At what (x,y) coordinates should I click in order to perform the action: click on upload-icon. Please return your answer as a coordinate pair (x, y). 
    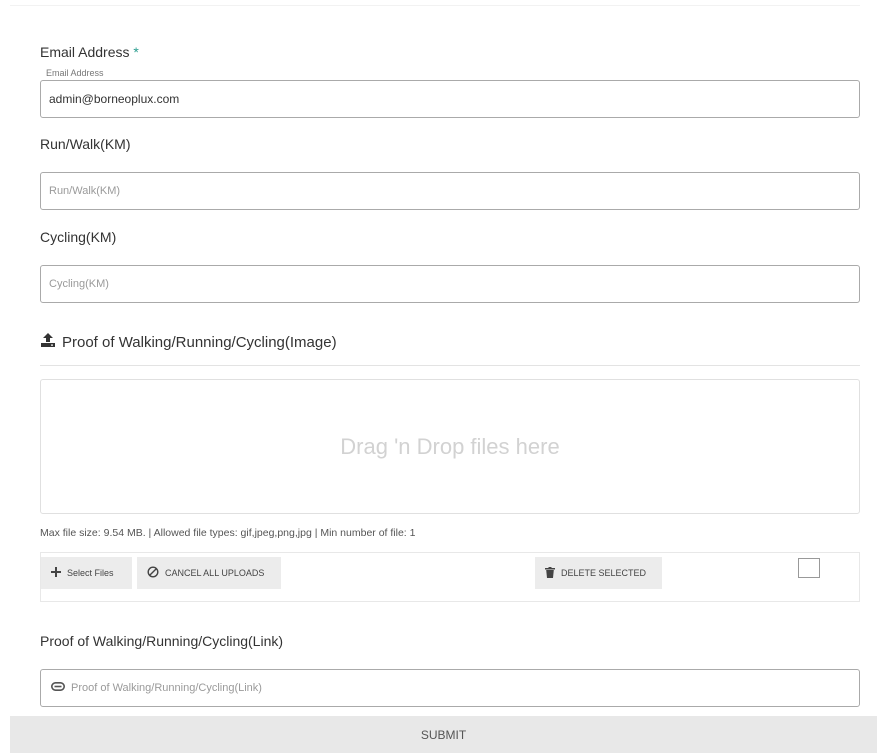
    Looking at the image, I should click on (48, 342).